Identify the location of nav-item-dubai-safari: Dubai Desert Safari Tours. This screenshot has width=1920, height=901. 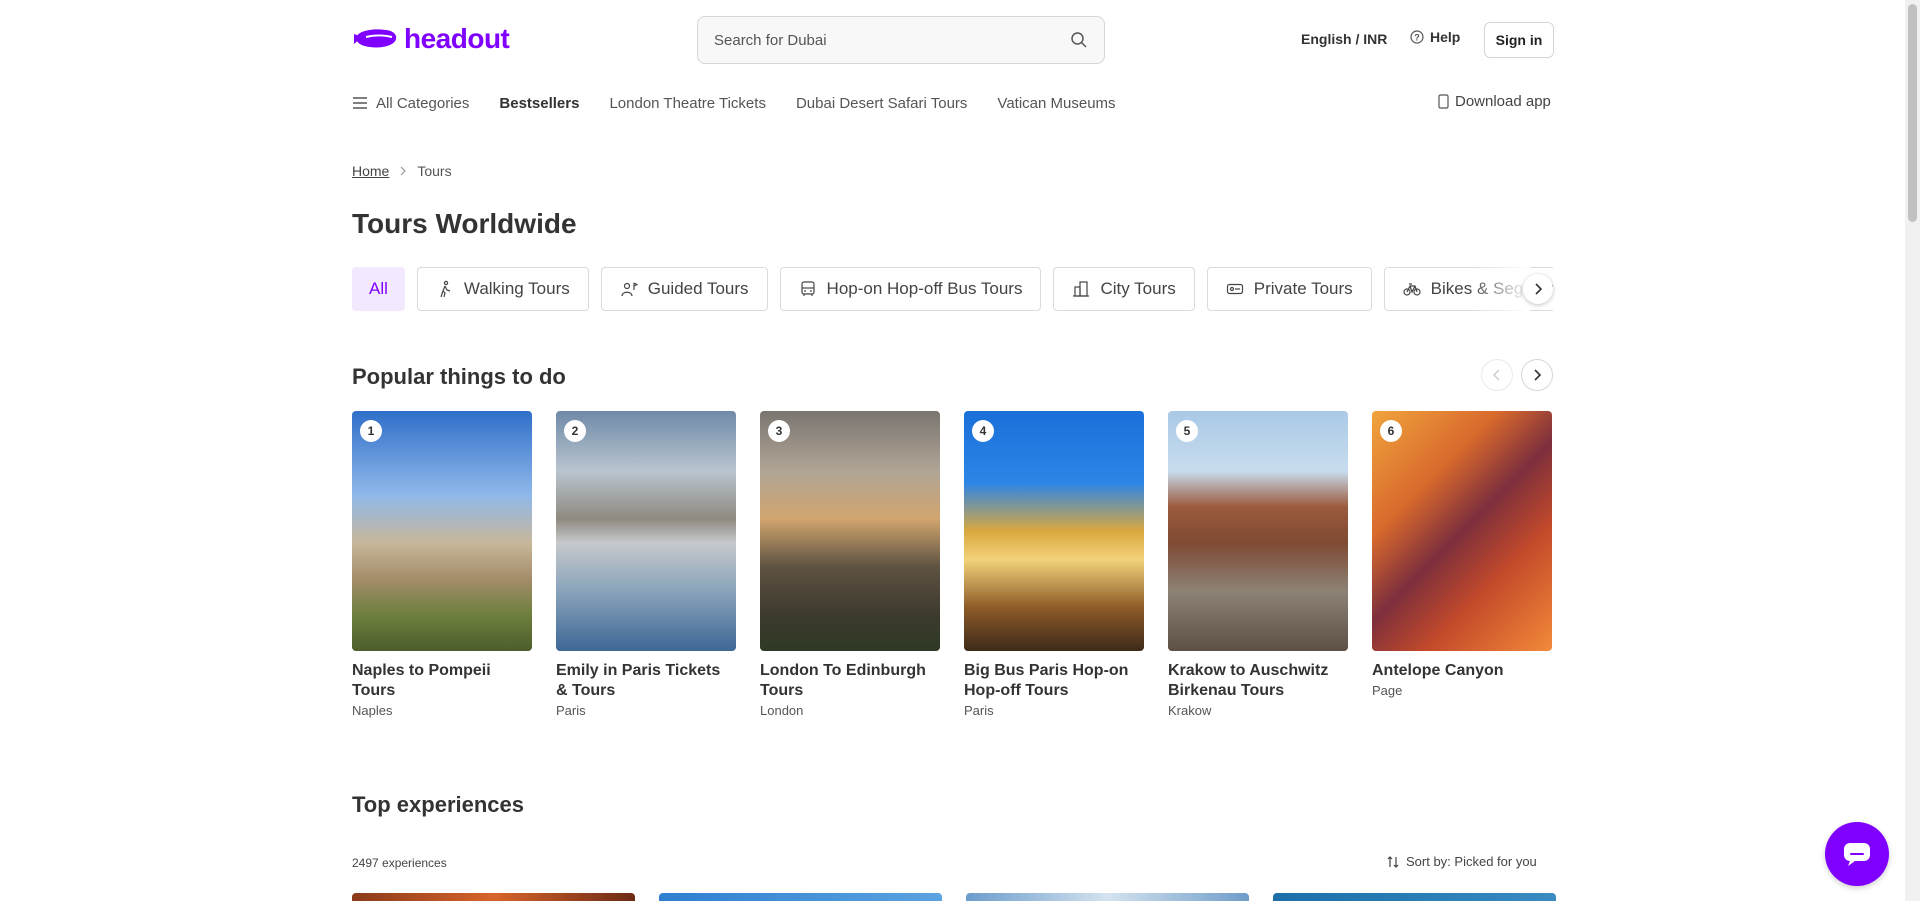
(881, 103).